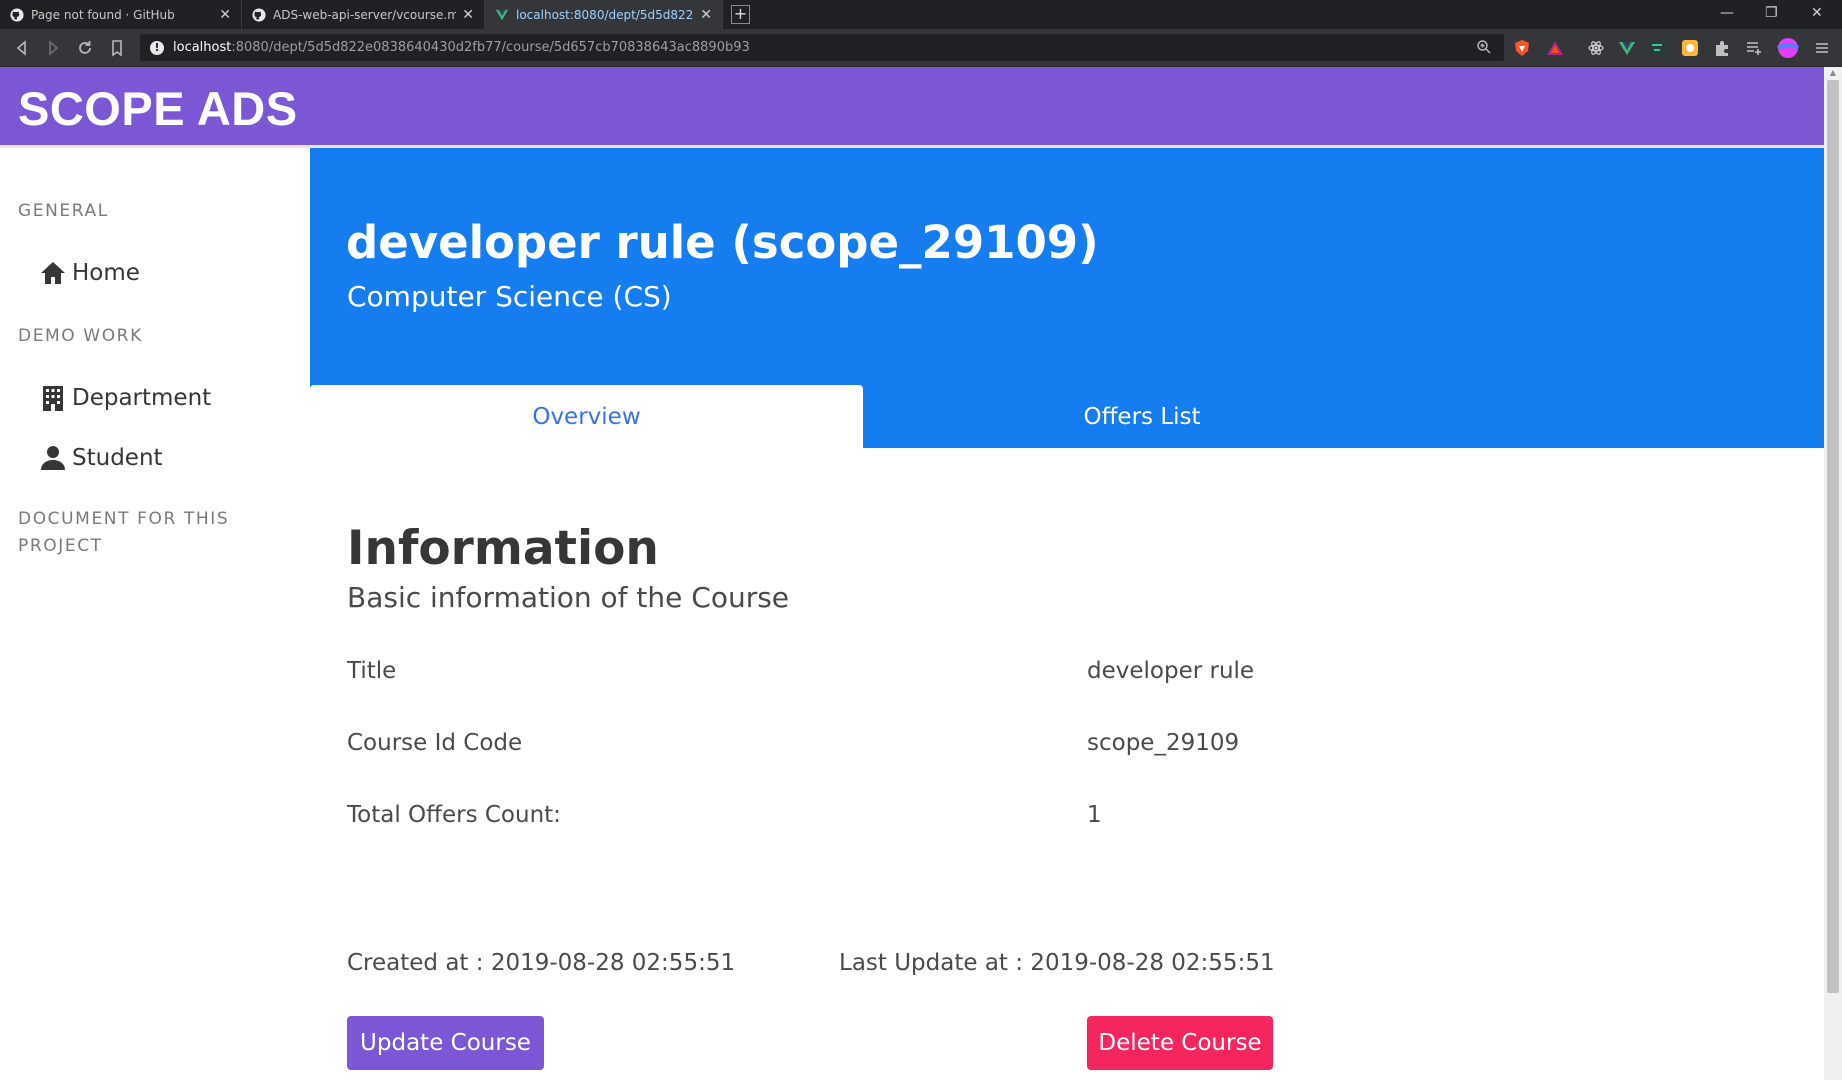 The image size is (1842, 1080). Describe the element at coordinates (124, 519) in the screenshot. I see `menu-label-line: DOCUMENT FOR THIS` at that location.